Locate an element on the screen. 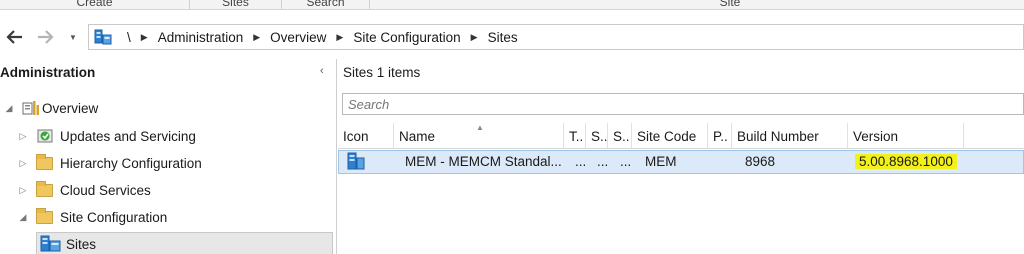 This screenshot has height=254, width=1024. site-server-icon is located at coordinates (356, 161).